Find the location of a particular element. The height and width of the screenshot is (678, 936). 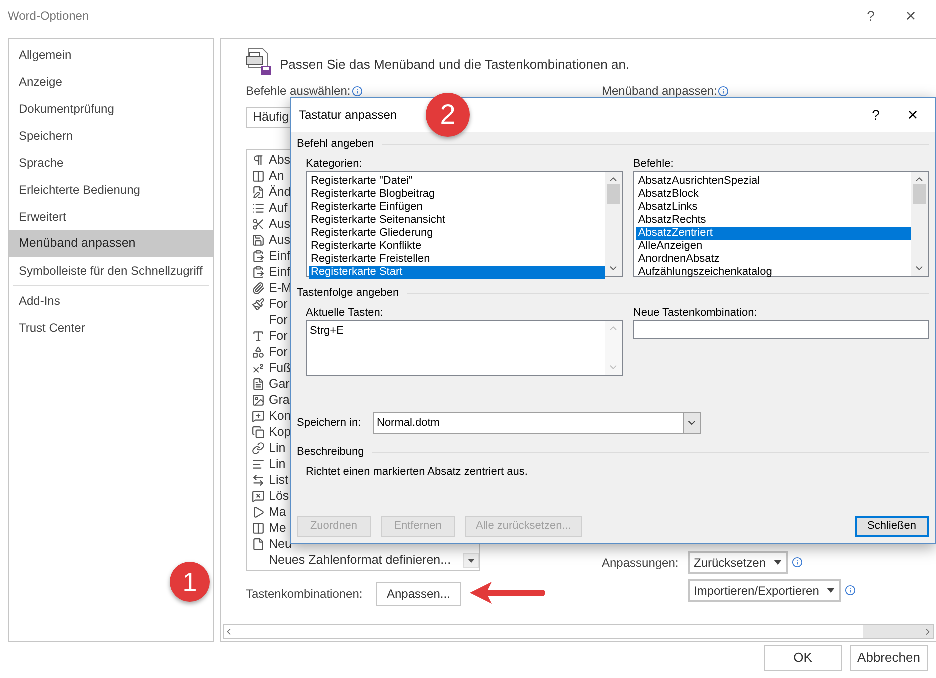

command-option: AbsatzBlock is located at coordinates (773, 194).